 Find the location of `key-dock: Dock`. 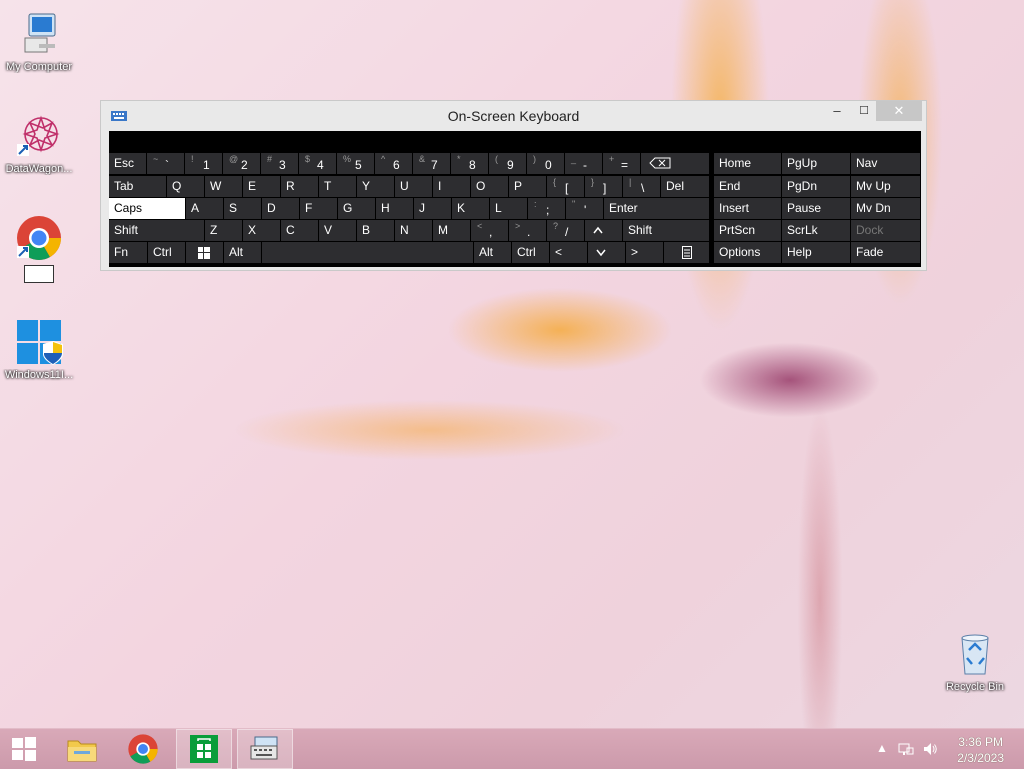

key-dock: Dock is located at coordinates (885, 230).